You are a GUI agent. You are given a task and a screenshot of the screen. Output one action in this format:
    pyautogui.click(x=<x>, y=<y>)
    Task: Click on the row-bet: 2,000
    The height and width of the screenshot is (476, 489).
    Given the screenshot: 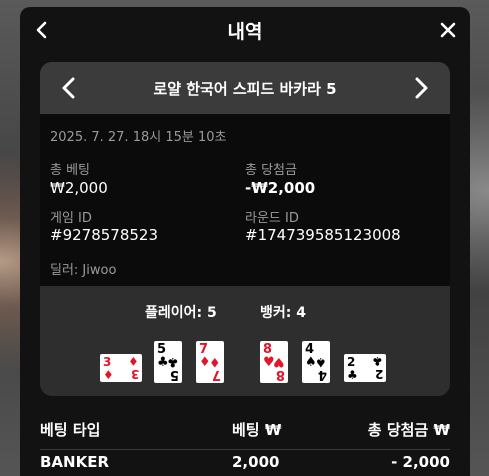 What is the action you would take?
    pyautogui.click(x=256, y=462)
    